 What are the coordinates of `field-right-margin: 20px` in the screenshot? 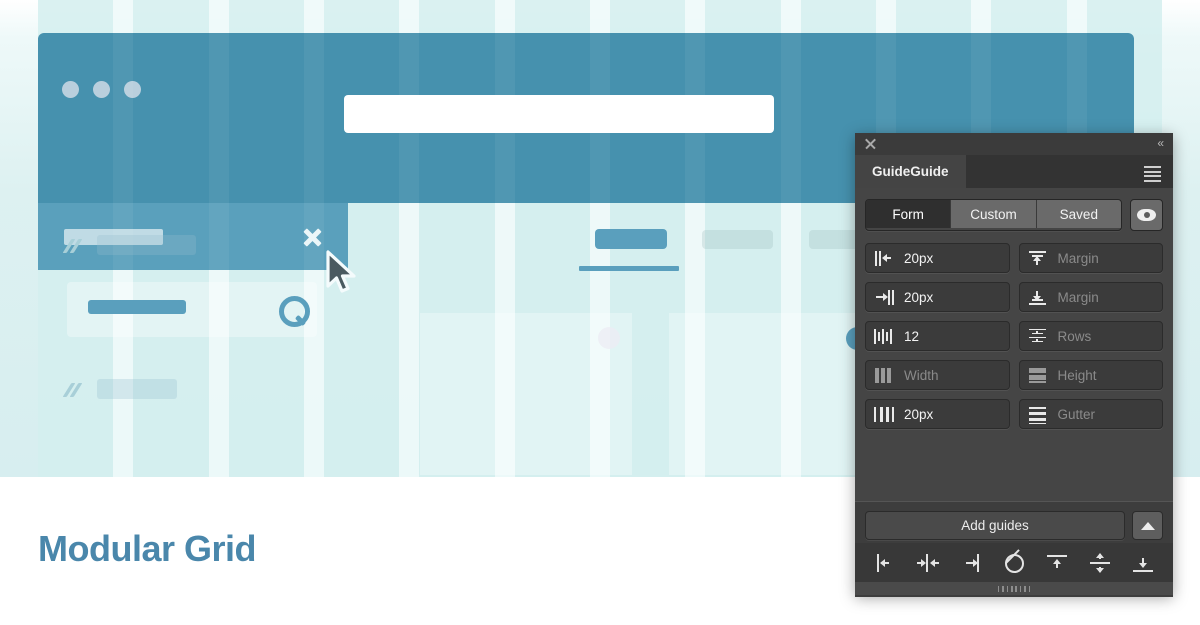 It's located at (937, 297).